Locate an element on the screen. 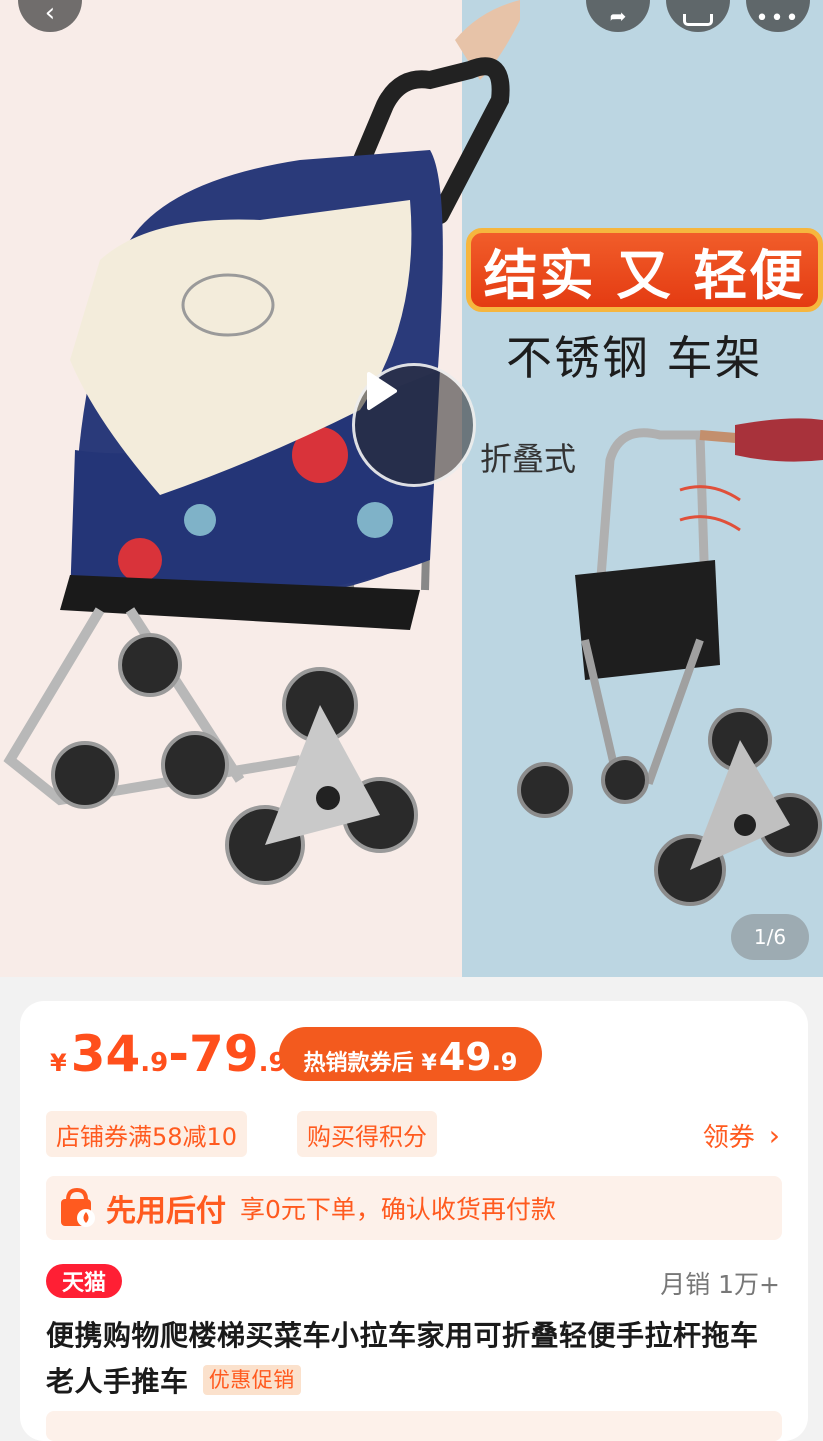 The height and width of the screenshot is (1441, 823). slogan-badge: 结实 又 轻便 is located at coordinates (644, 270).